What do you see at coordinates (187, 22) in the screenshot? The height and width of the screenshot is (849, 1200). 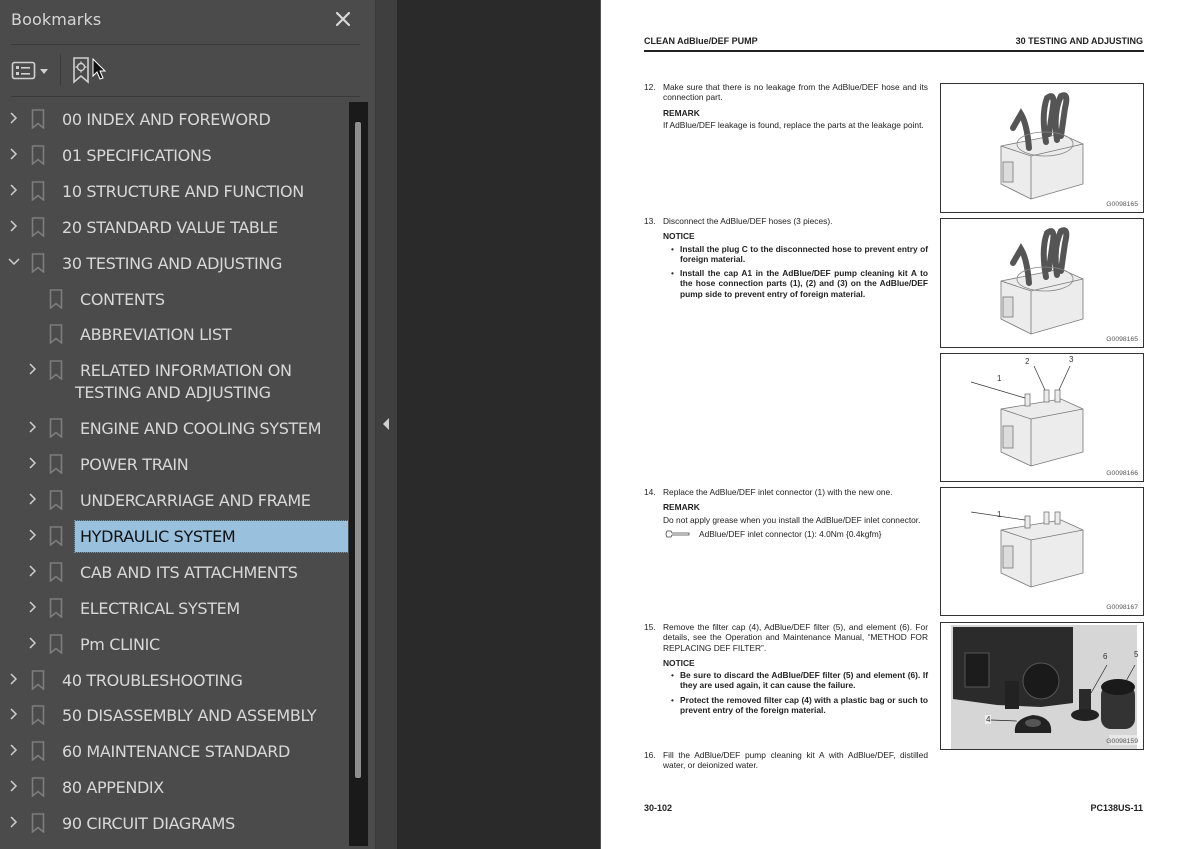 I see `bookmarks-header: Bookmarks` at bounding box center [187, 22].